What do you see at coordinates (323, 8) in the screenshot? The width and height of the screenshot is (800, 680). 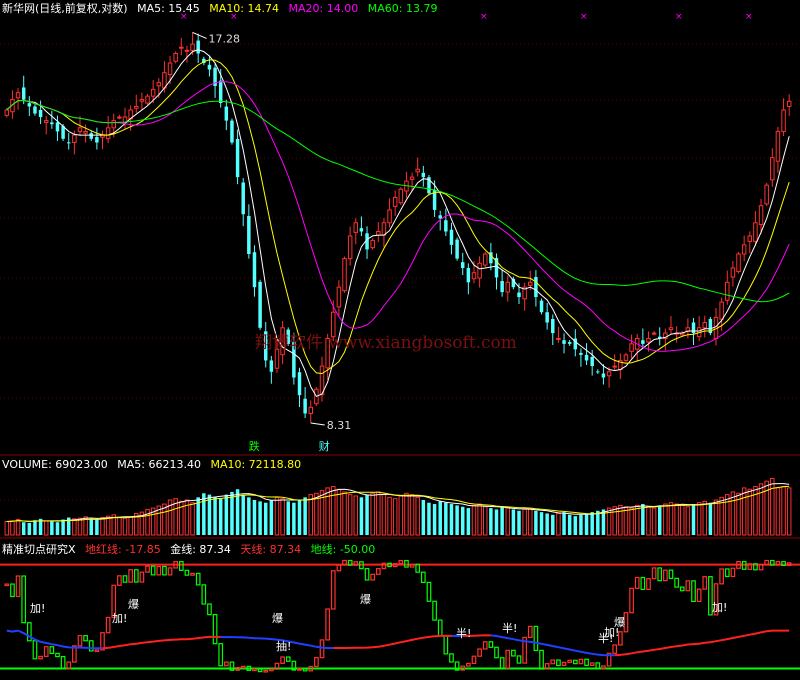 I see `ma20-label: MA20: 14.00` at bounding box center [323, 8].